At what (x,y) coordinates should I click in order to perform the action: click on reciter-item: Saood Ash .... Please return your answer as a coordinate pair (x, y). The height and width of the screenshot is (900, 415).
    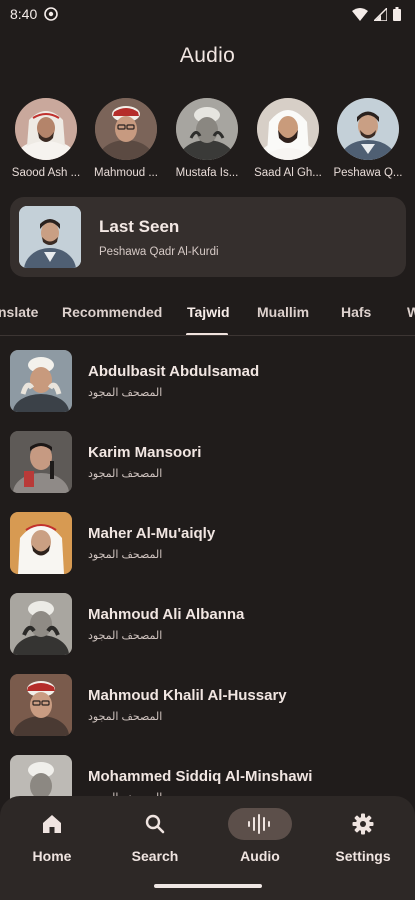
    Looking at the image, I should click on (46, 138).